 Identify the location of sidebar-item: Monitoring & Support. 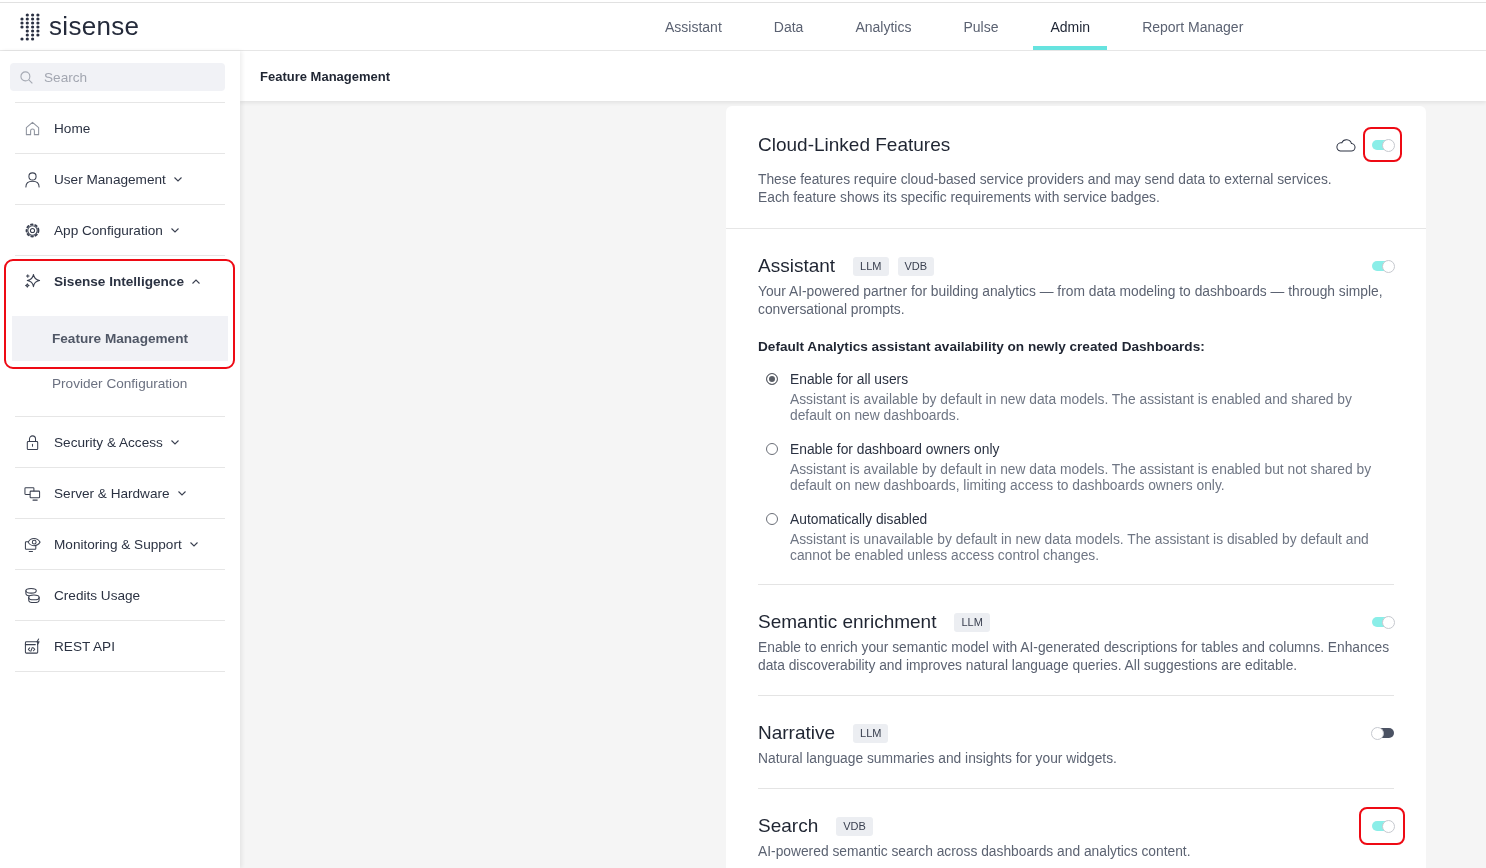
(120, 544).